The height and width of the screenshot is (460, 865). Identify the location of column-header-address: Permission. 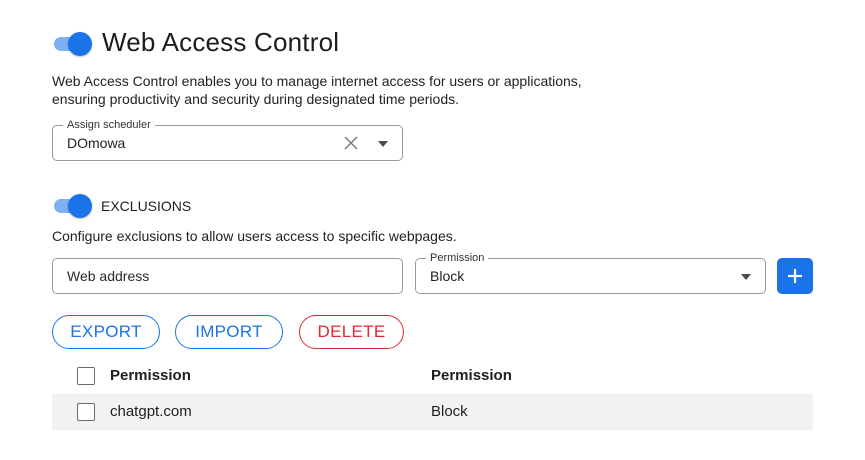
(150, 375).